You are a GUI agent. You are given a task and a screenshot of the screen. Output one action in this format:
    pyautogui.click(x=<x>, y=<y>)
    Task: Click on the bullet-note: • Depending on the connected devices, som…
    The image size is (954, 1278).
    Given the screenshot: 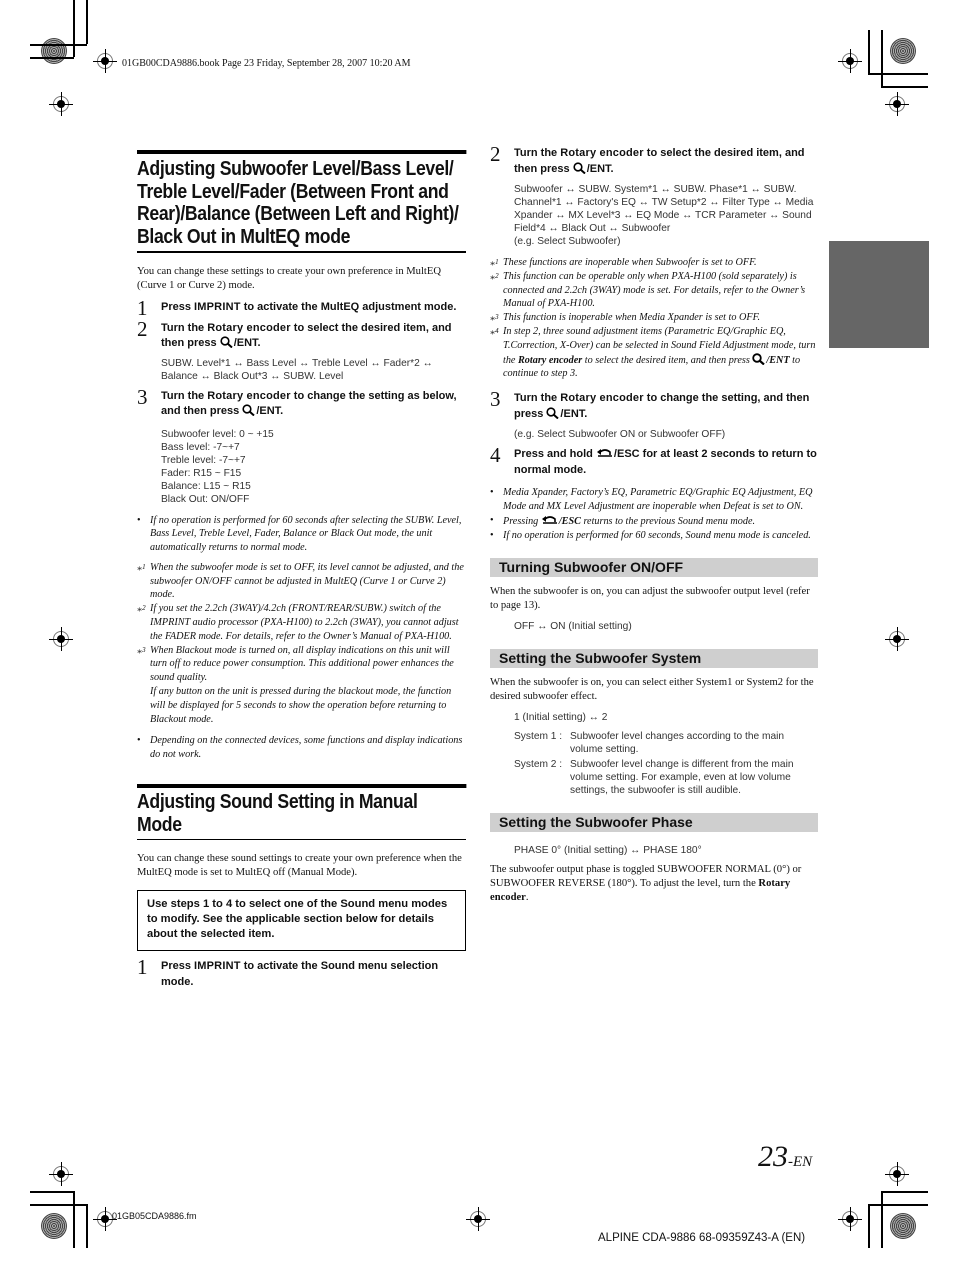 What is the action you would take?
    pyautogui.click(x=300, y=748)
    